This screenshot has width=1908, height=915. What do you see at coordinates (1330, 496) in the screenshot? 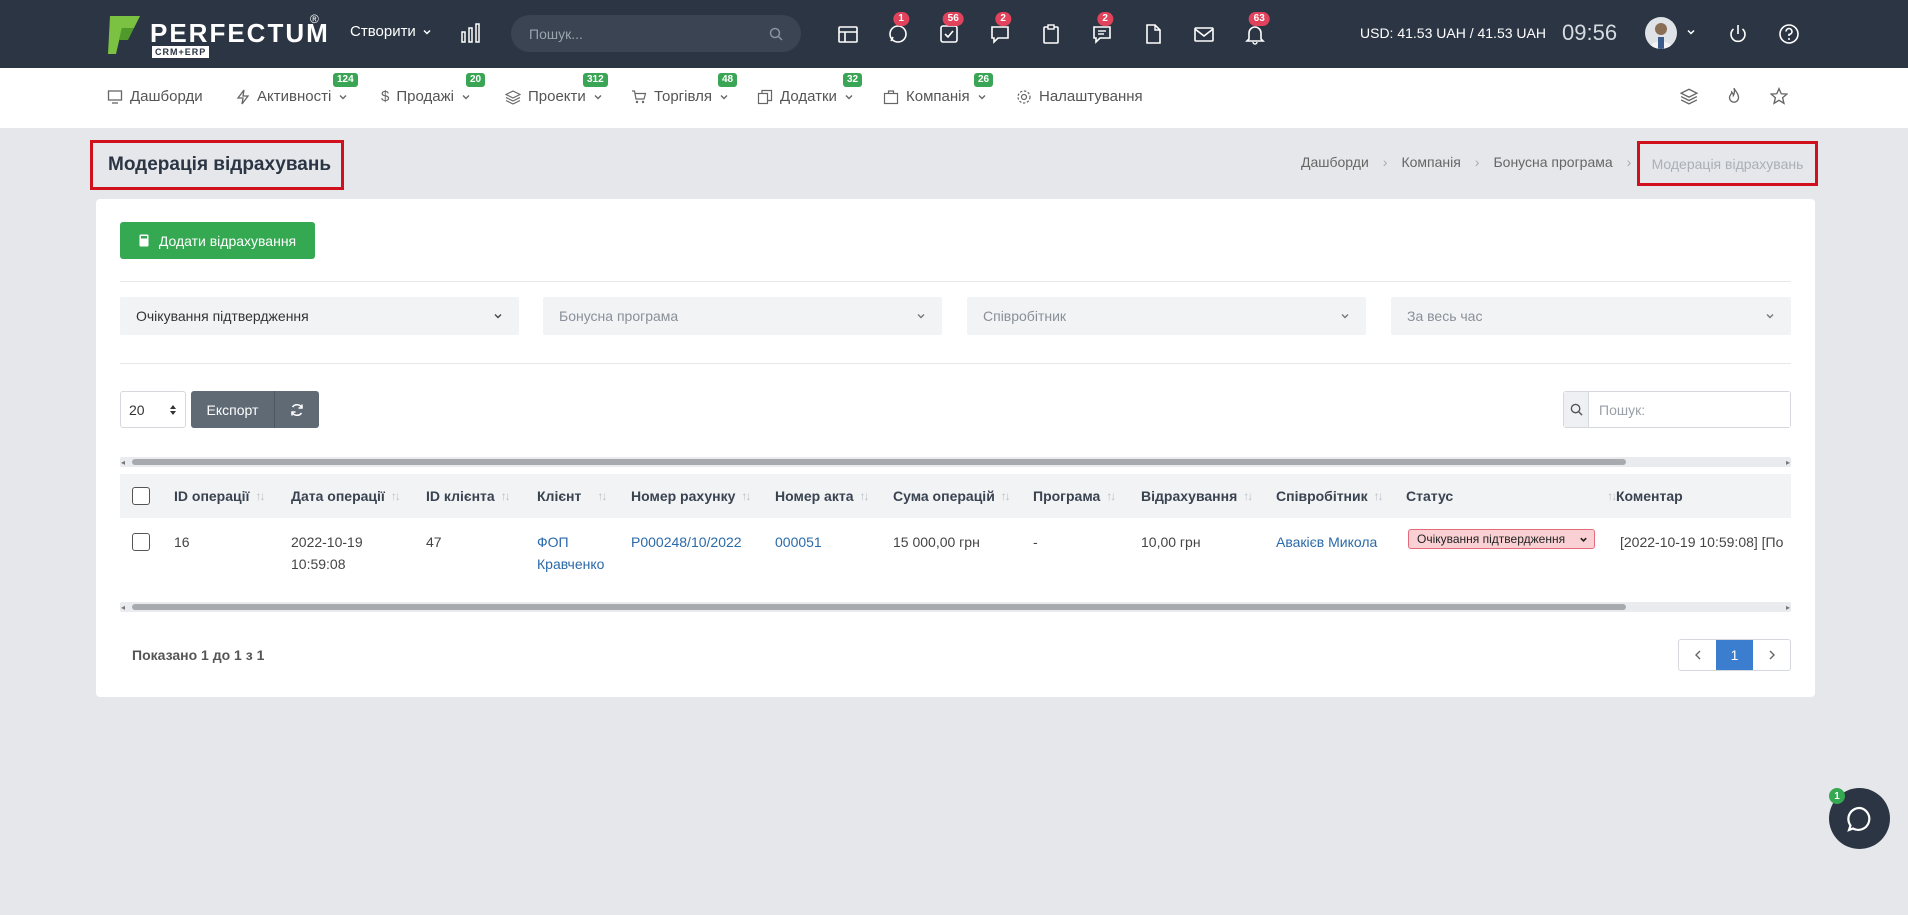
I see `column-header: Співробітник ↑↓` at bounding box center [1330, 496].